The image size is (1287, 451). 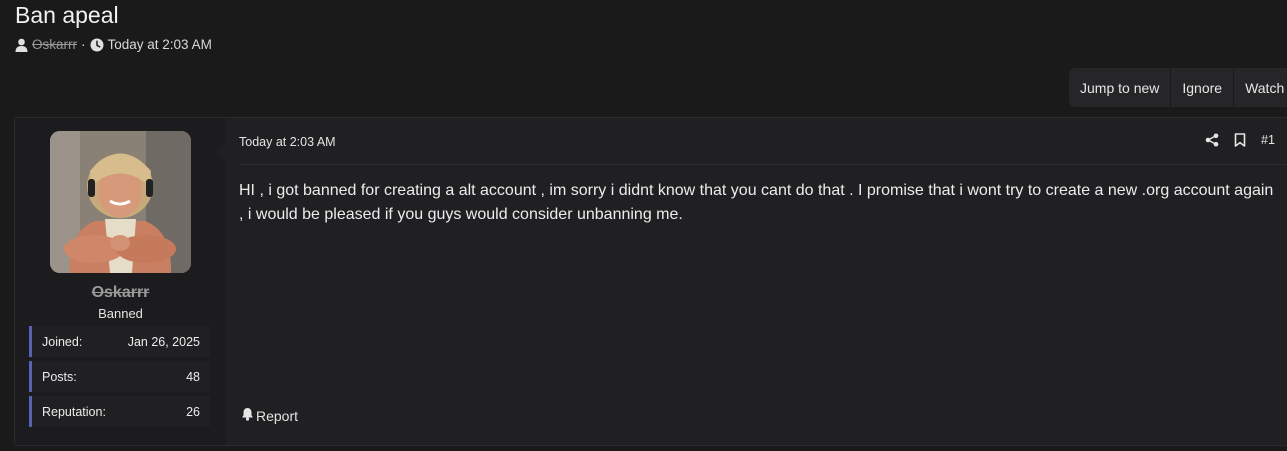 What do you see at coordinates (119, 341) in the screenshot?
I see `stat-joined: Joined: Jan 26, 2025` at bounding box center [119, 341].